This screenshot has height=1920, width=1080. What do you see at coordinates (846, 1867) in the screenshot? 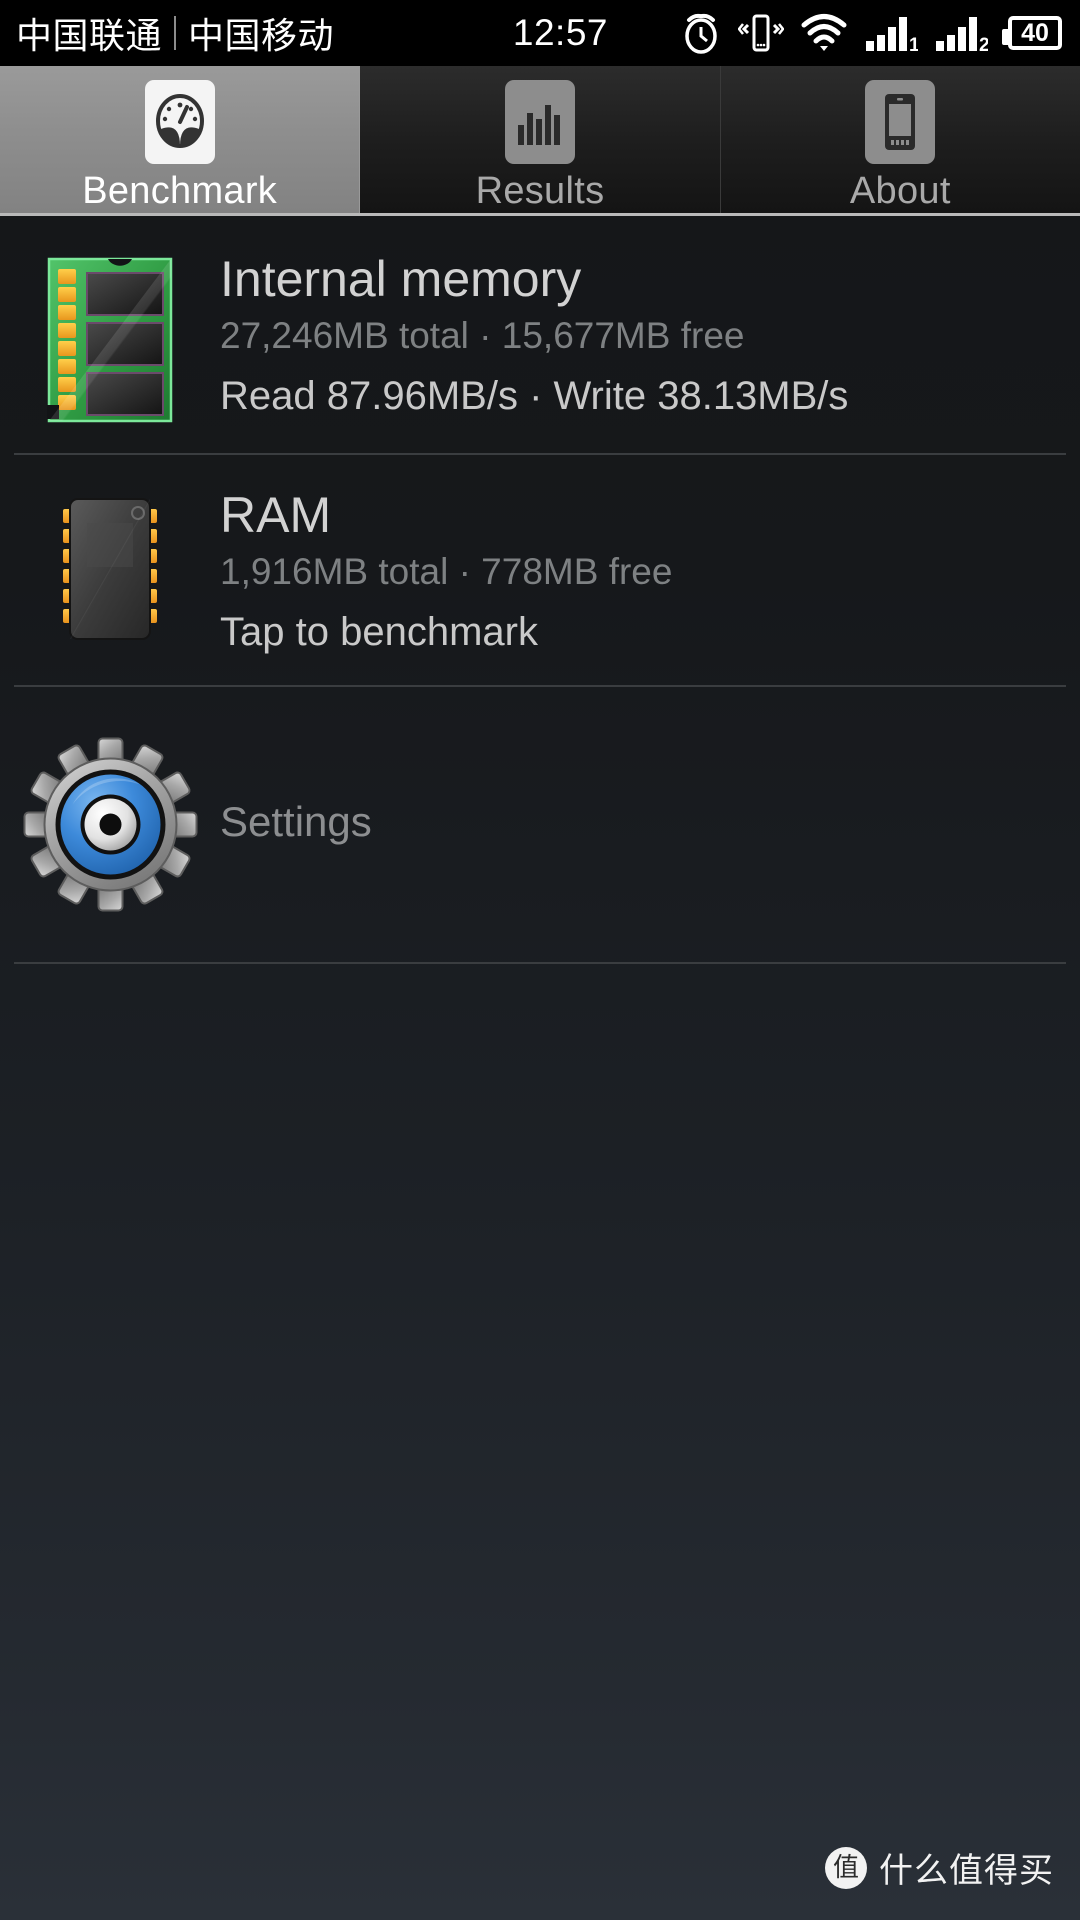
I see `watermark-badge: 值` at bounding box center [846, 1867].